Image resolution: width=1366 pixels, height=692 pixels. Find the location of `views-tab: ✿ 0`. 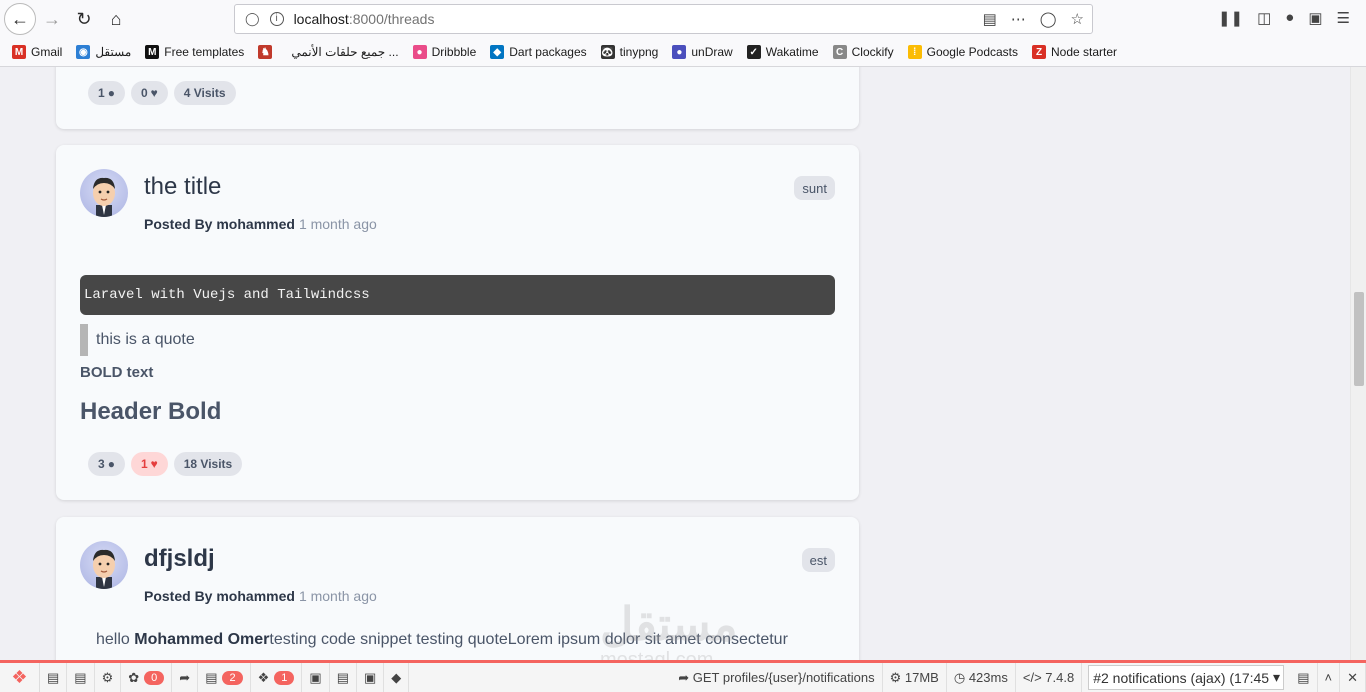

views-tab: ✿ 0 is located at coordinates (147, 677).